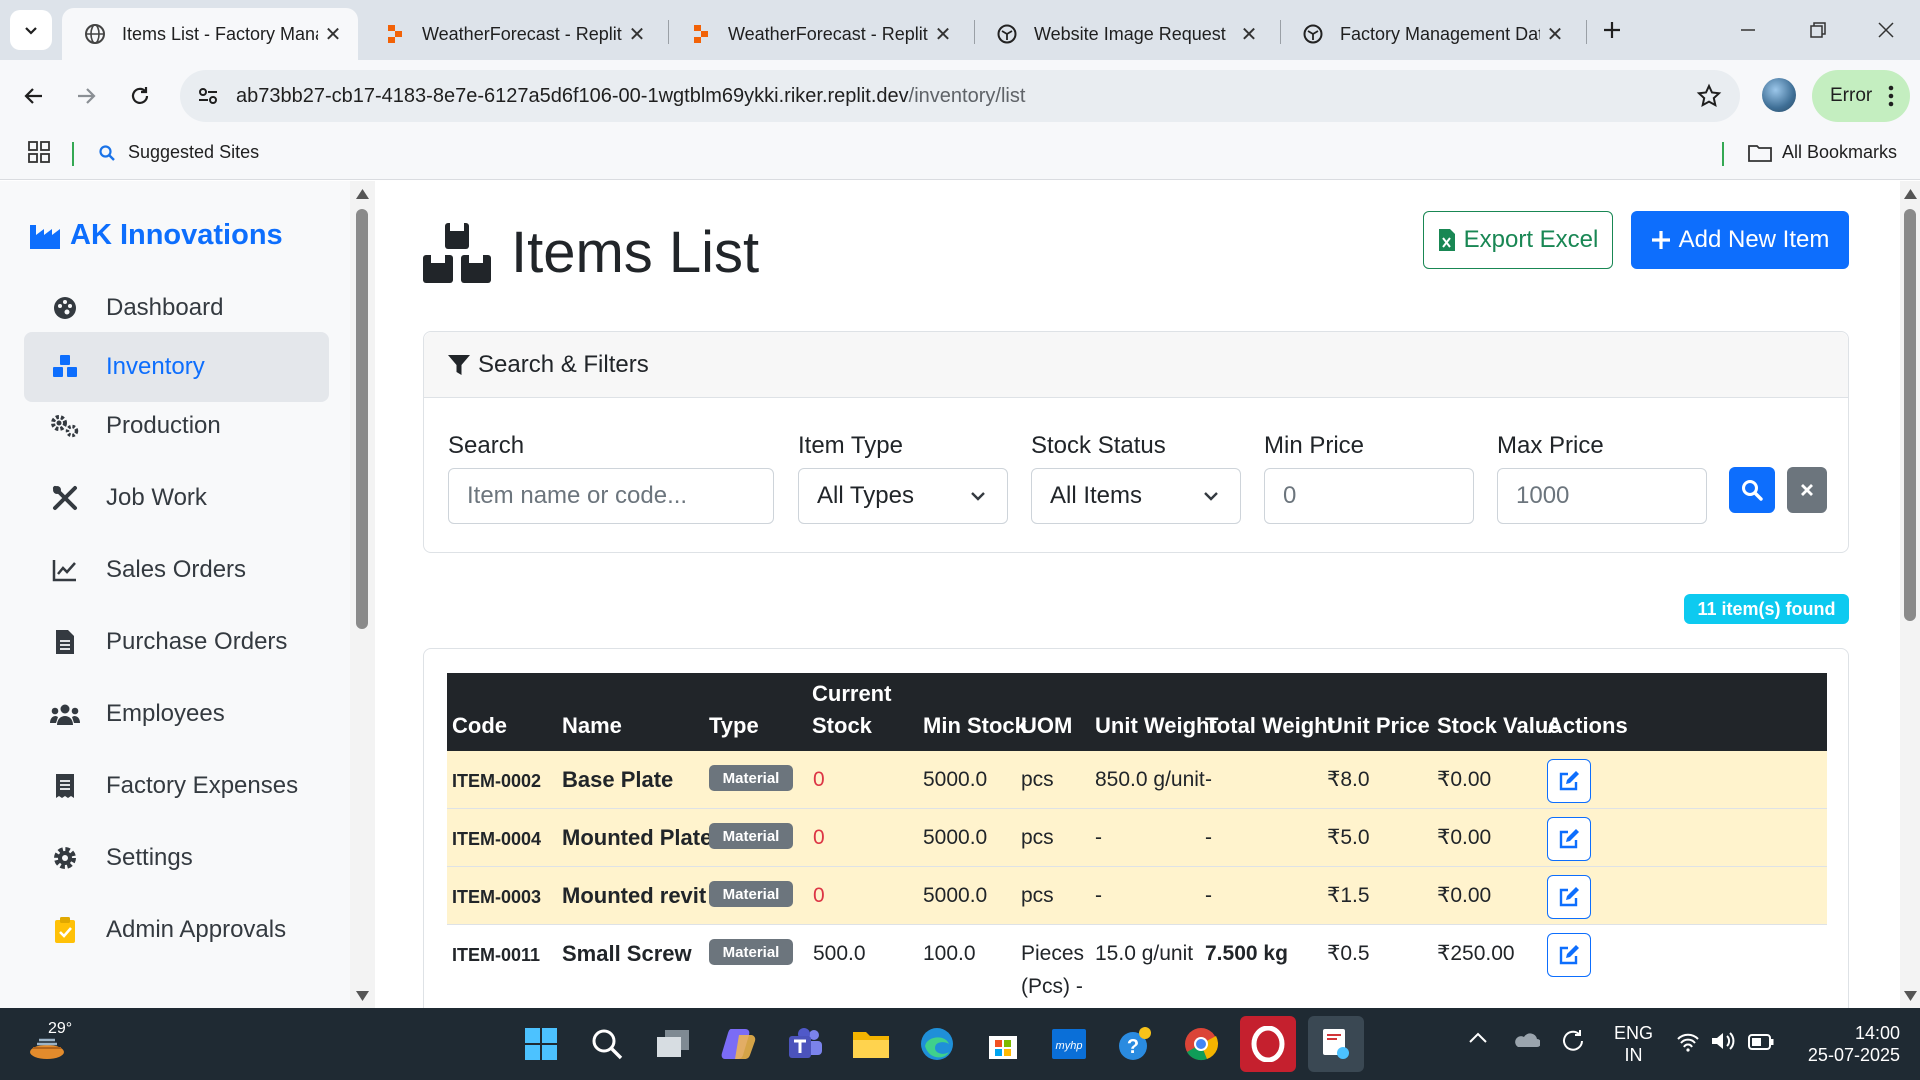  I want to click on main-scrollbar, so click(1910, 594).